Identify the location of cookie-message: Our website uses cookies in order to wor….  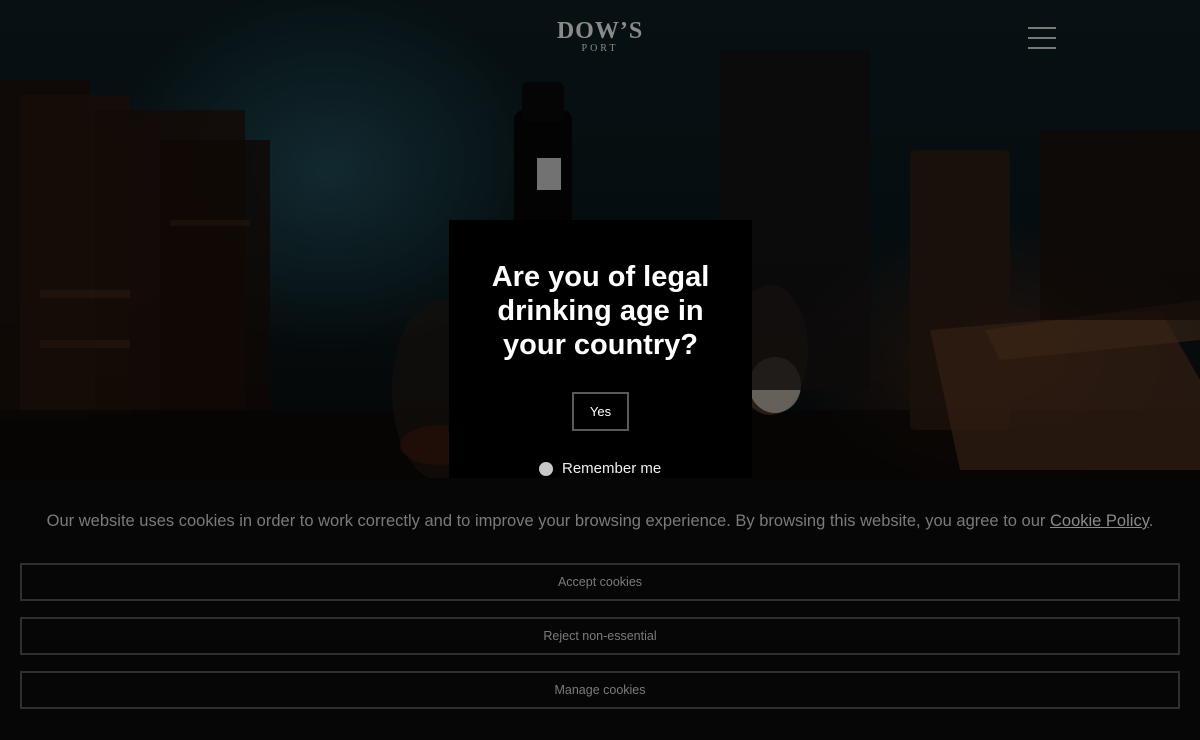
(600, 521).